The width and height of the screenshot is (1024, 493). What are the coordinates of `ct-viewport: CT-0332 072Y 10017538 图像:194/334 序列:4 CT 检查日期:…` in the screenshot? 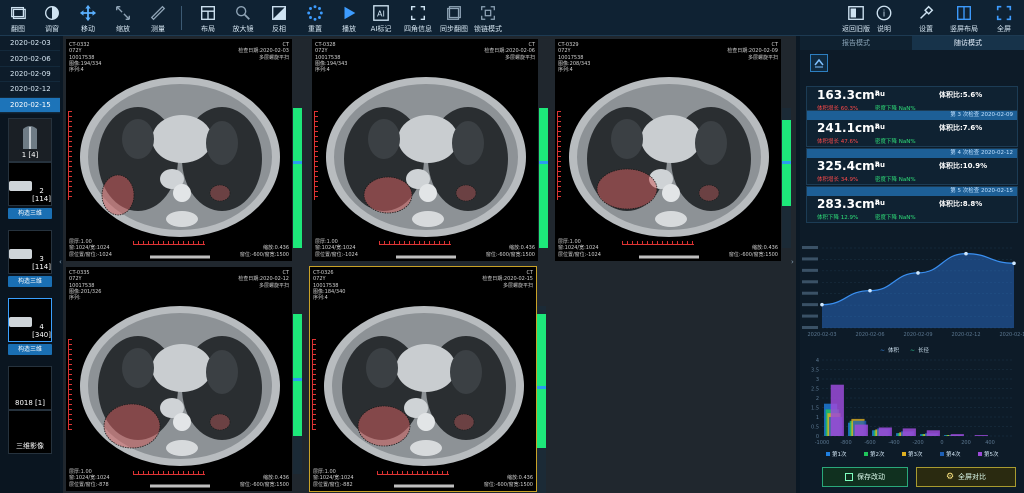 It's located at (179, 150).